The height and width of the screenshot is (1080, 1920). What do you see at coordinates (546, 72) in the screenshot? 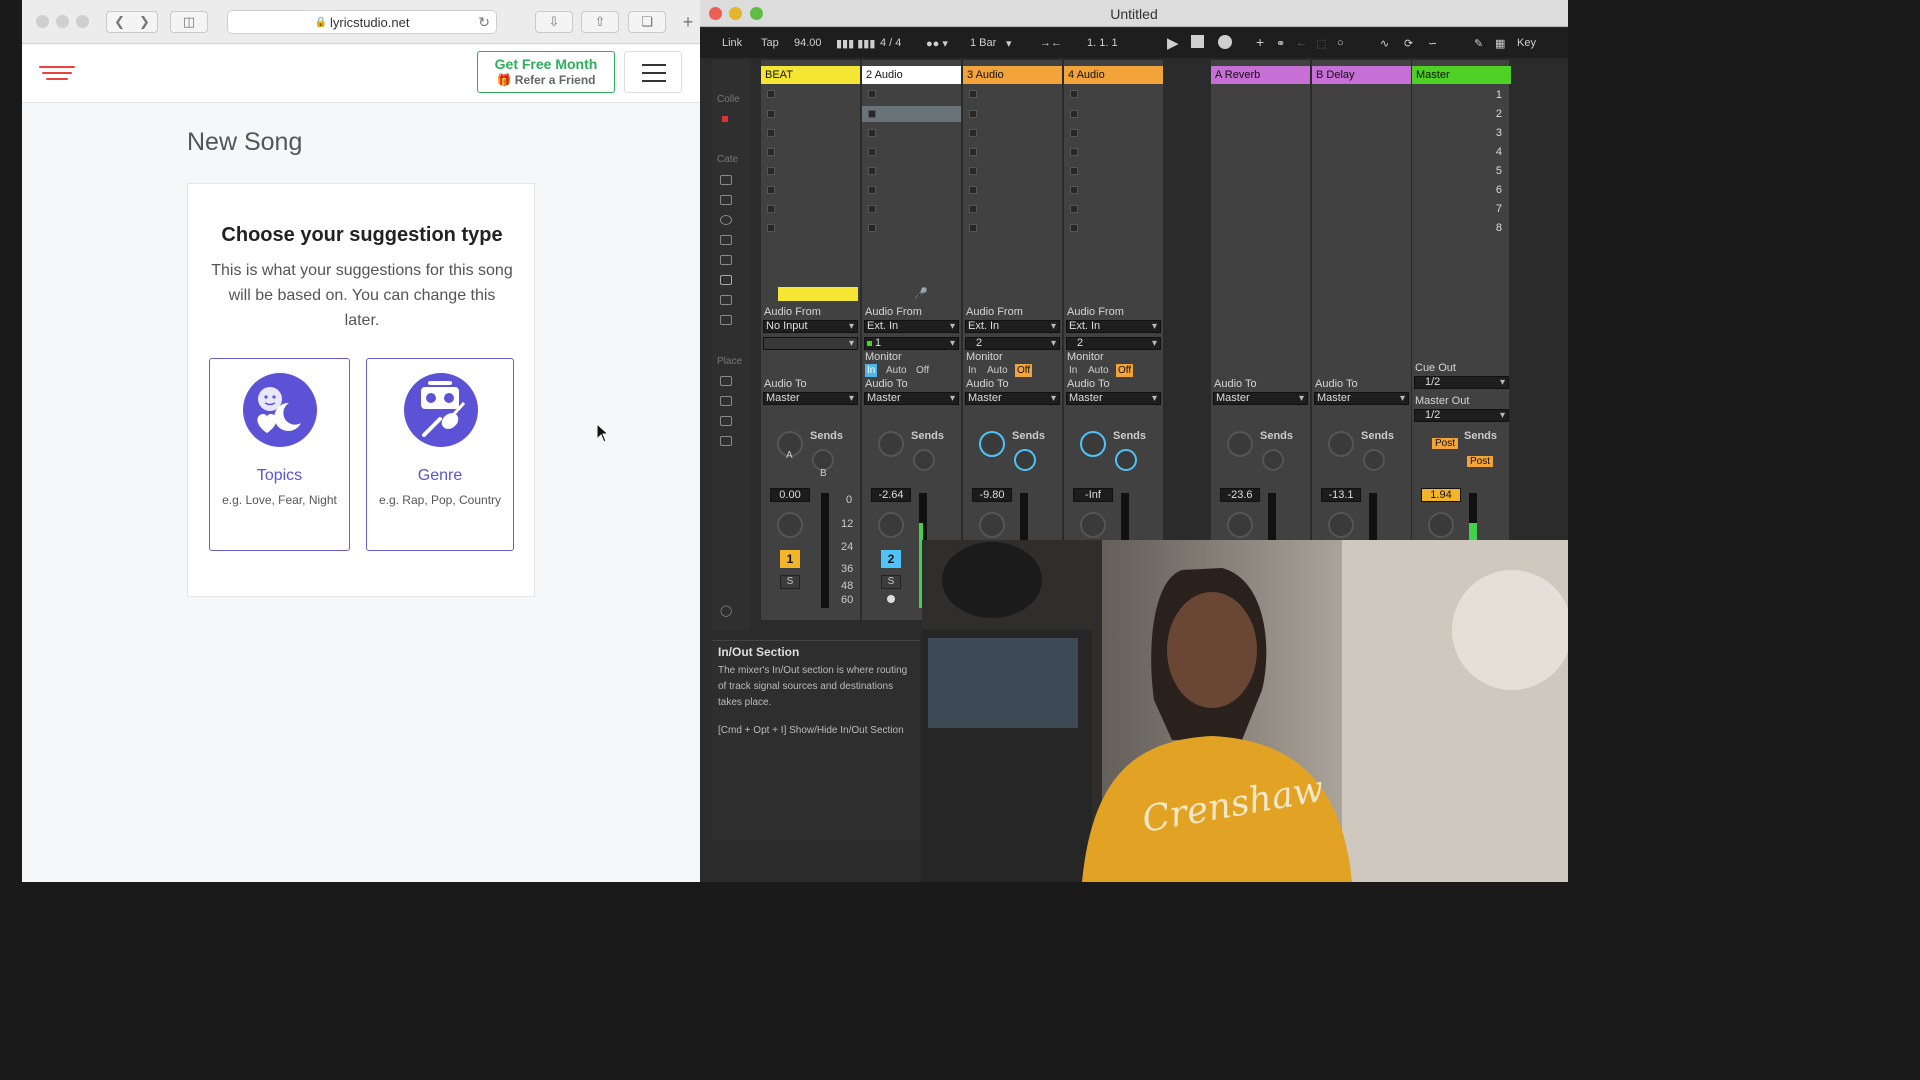
I see `get-free-month-button: Get Free Month 🎁 Refer a Friend` at bounding box center [546, 72].